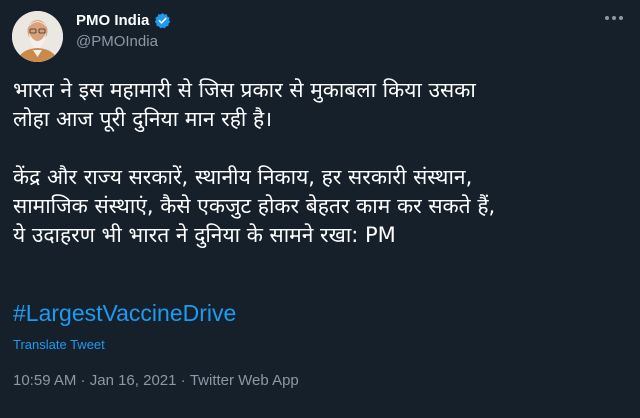 This screenshot has width=640, height=418. What do you see at coordinates (112, 20) in the screenshot?
I see `author-display-name: PMO India` at bounding box center [112, 20].